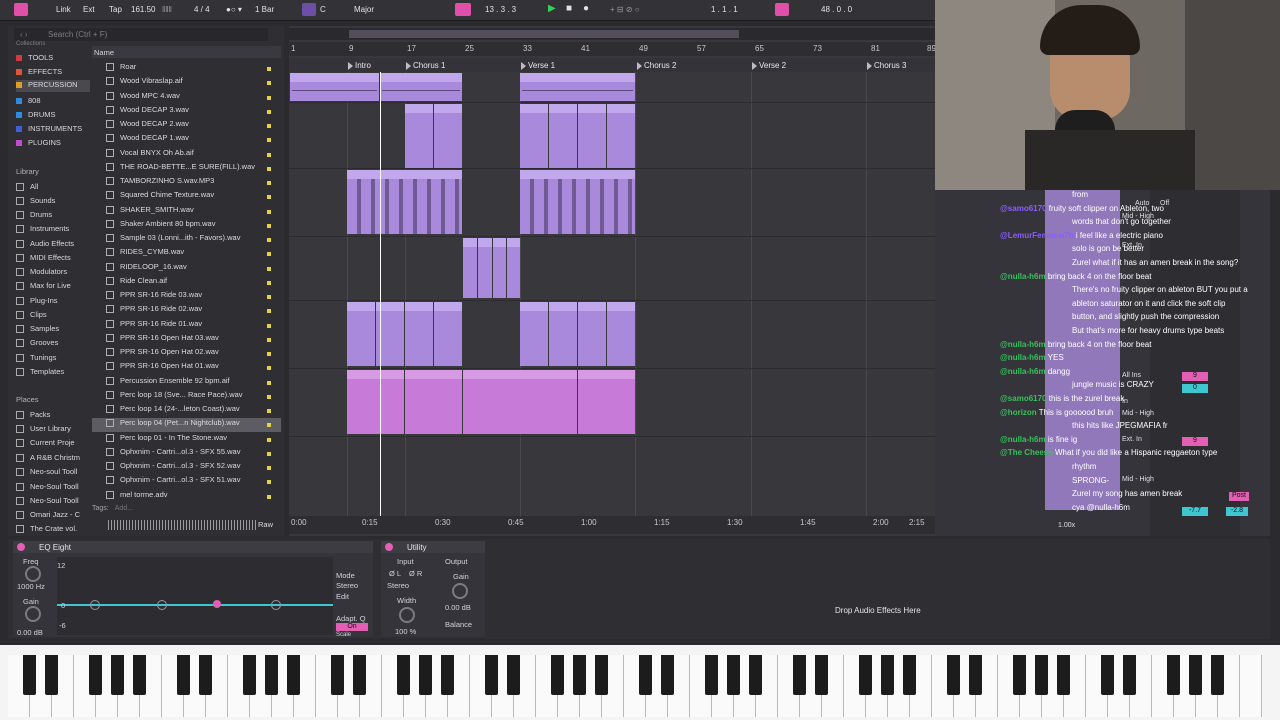  I want to click on nudge-icon: ‖‖‖, so click(167, 9).